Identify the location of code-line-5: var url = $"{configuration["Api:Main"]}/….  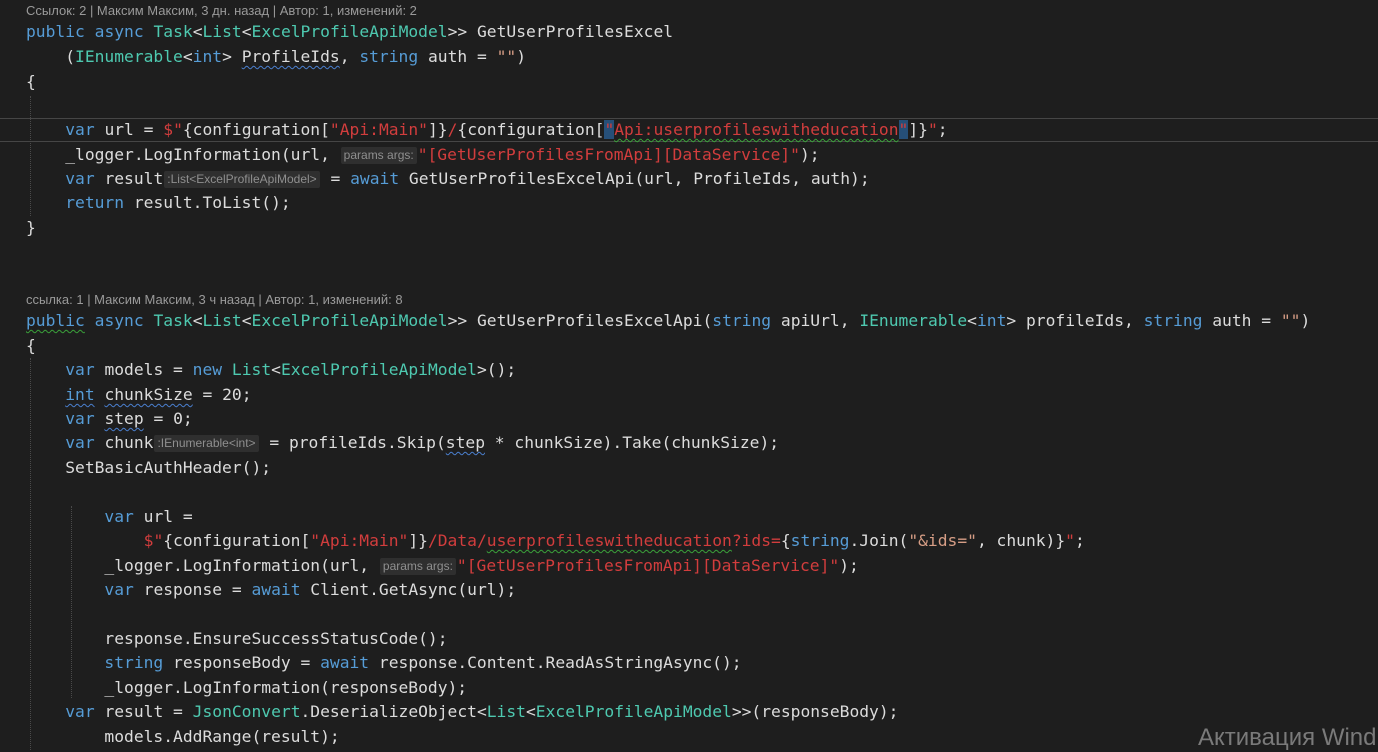
(487, 130).